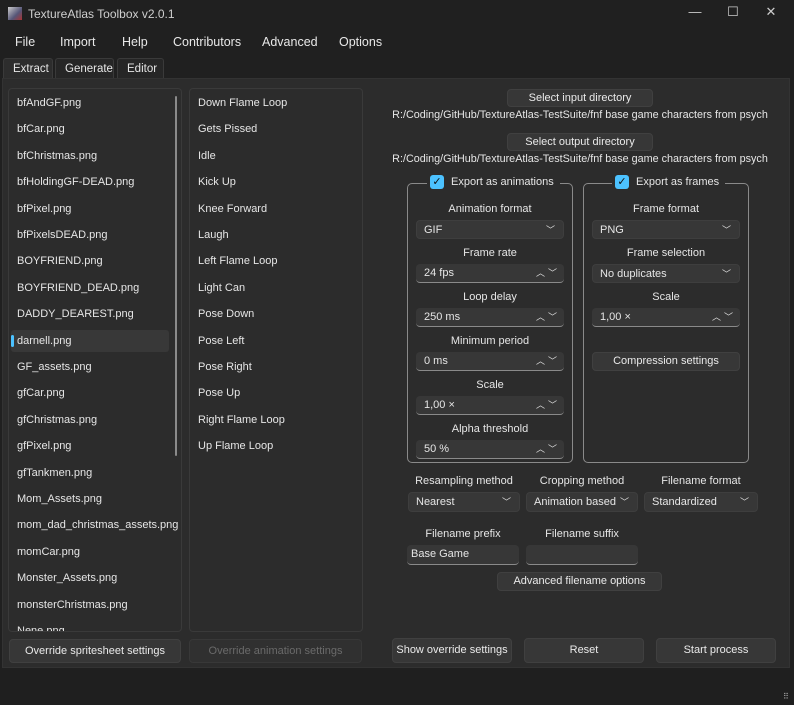 This screenshot has width=794, height=705. What do you see at coordinates (242, 103) in the screenshot?
I see `animation-item: Down Flame Loop` at bounding box center [242, 103].